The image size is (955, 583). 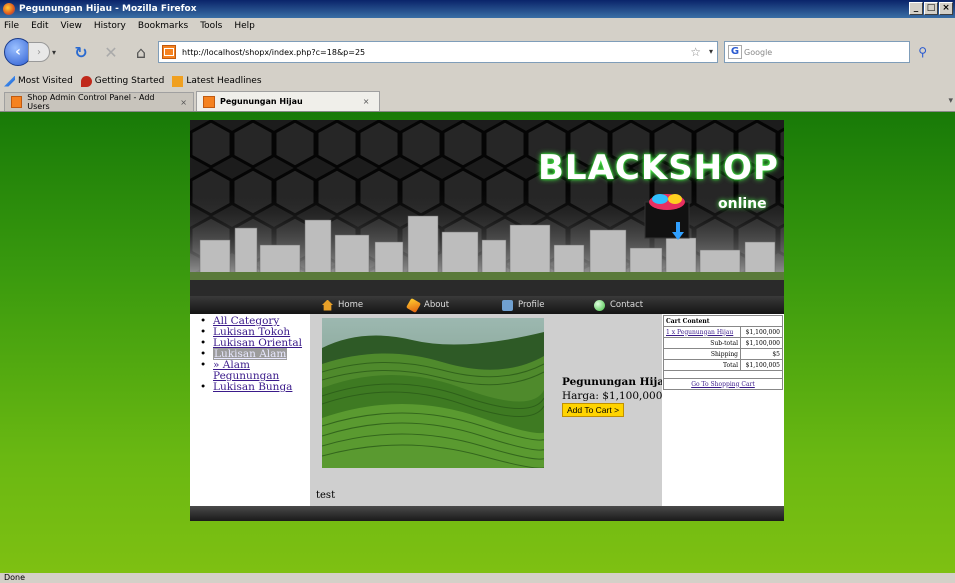 What do you see at coordinates (487, 513) in the screenshot?
I see `site-footer` at bounding box center [487, 513].